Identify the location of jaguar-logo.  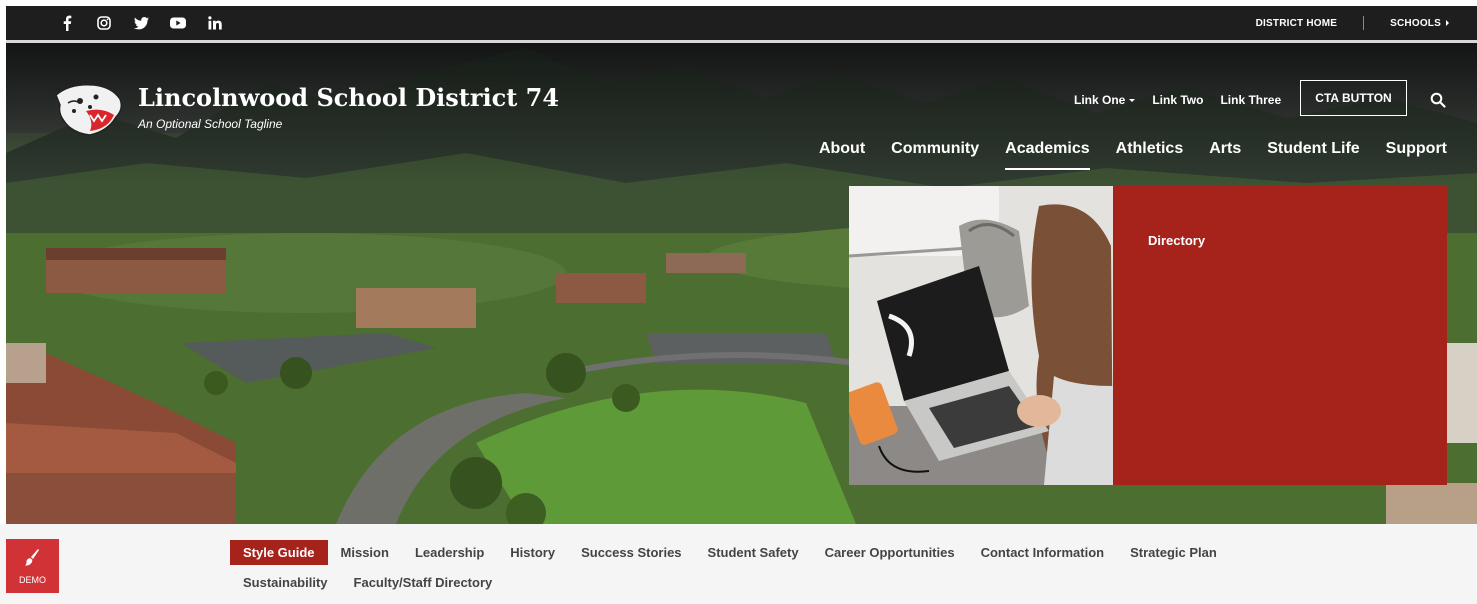
(87, 109).